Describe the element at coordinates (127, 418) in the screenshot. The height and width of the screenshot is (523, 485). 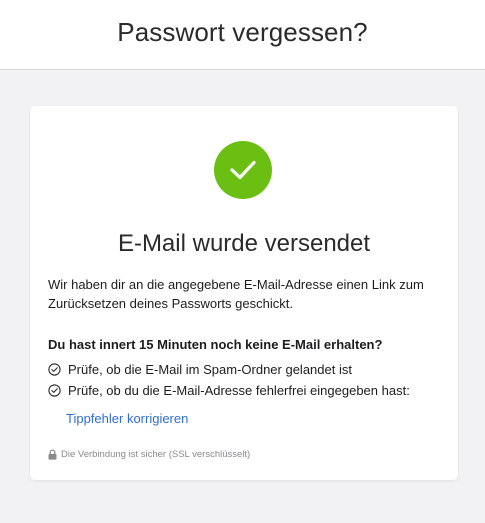
I see `fix-typo-link: Tippfehler korrigieren` at that location.